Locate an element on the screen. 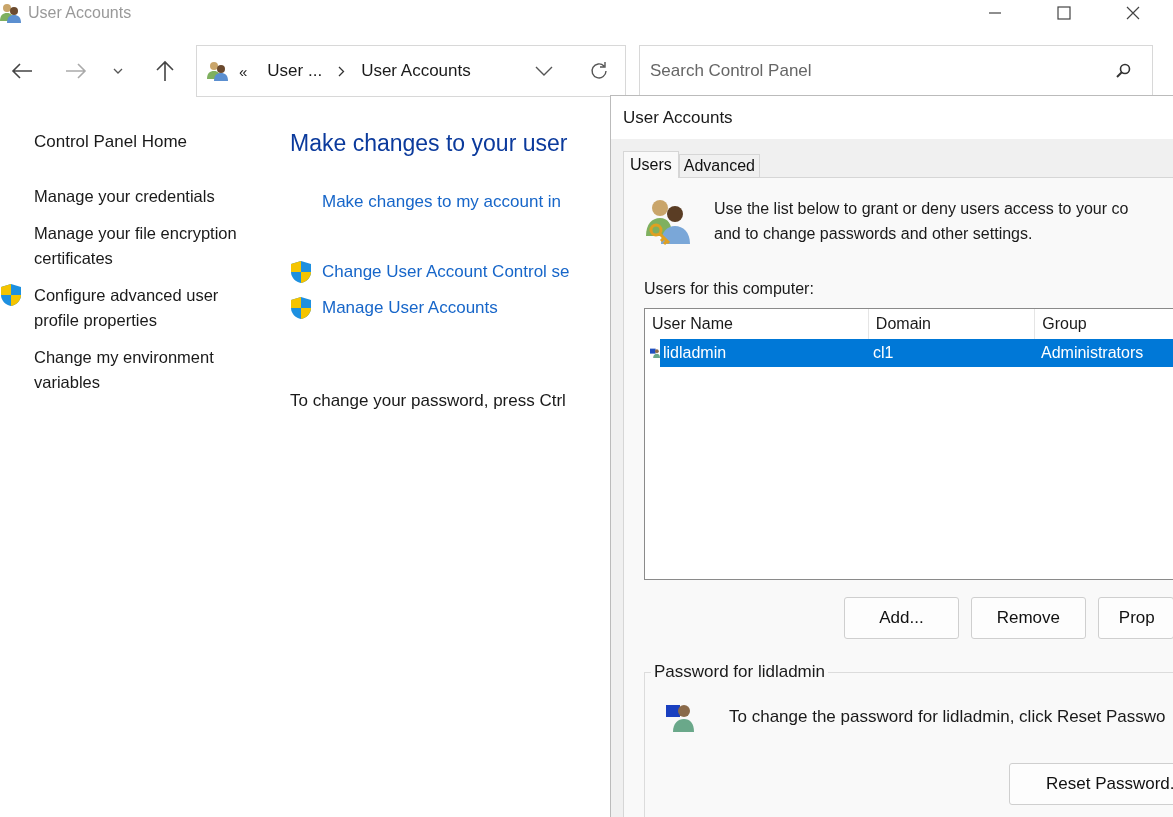 The image size is (1173, 817). reset-password-button: Reset Password. is located at coordinates (1091, 784).